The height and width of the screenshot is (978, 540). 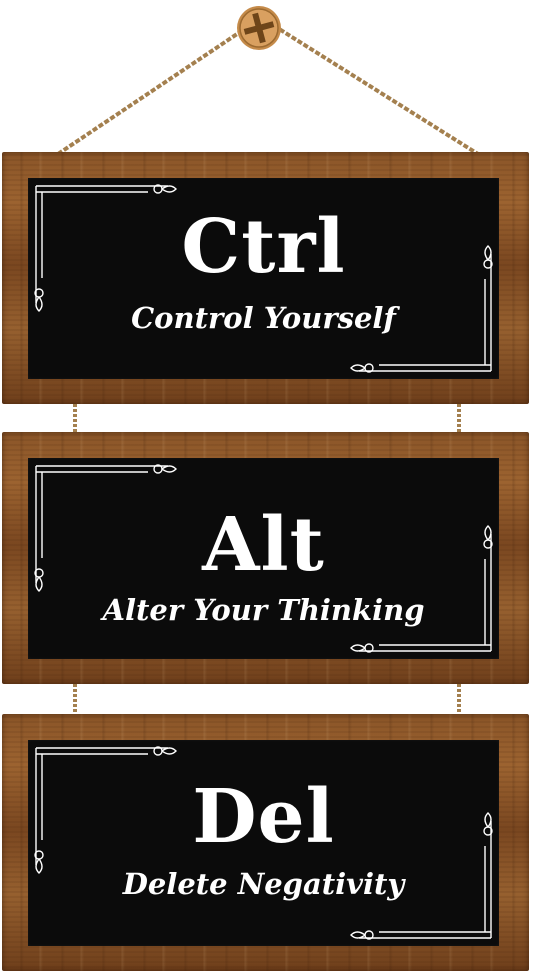 I want to click on sign-phrase: Control Yourself, so click(x=263, y=318).